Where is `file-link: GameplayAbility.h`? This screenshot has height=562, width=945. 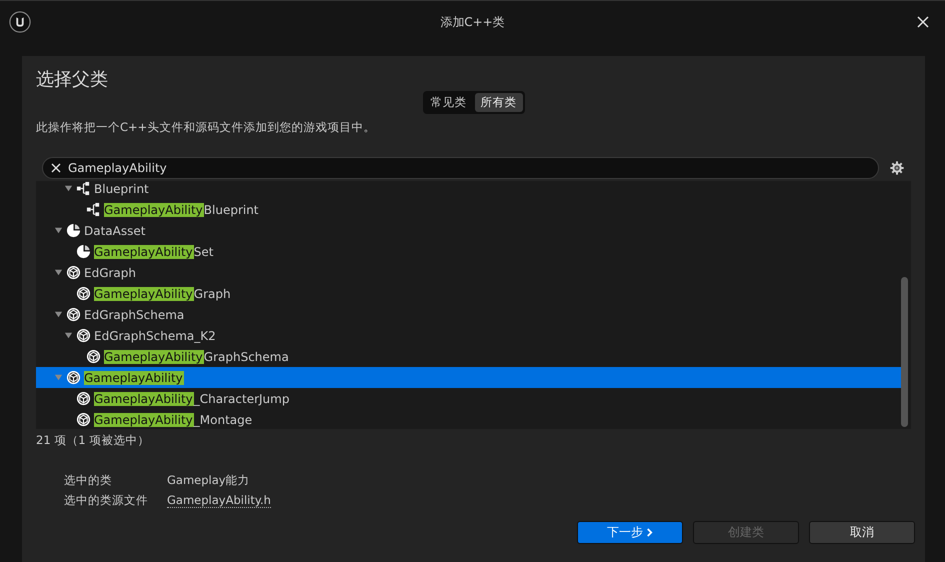 file-link: GameplayAbility.h is located at coordinates (219, 500).